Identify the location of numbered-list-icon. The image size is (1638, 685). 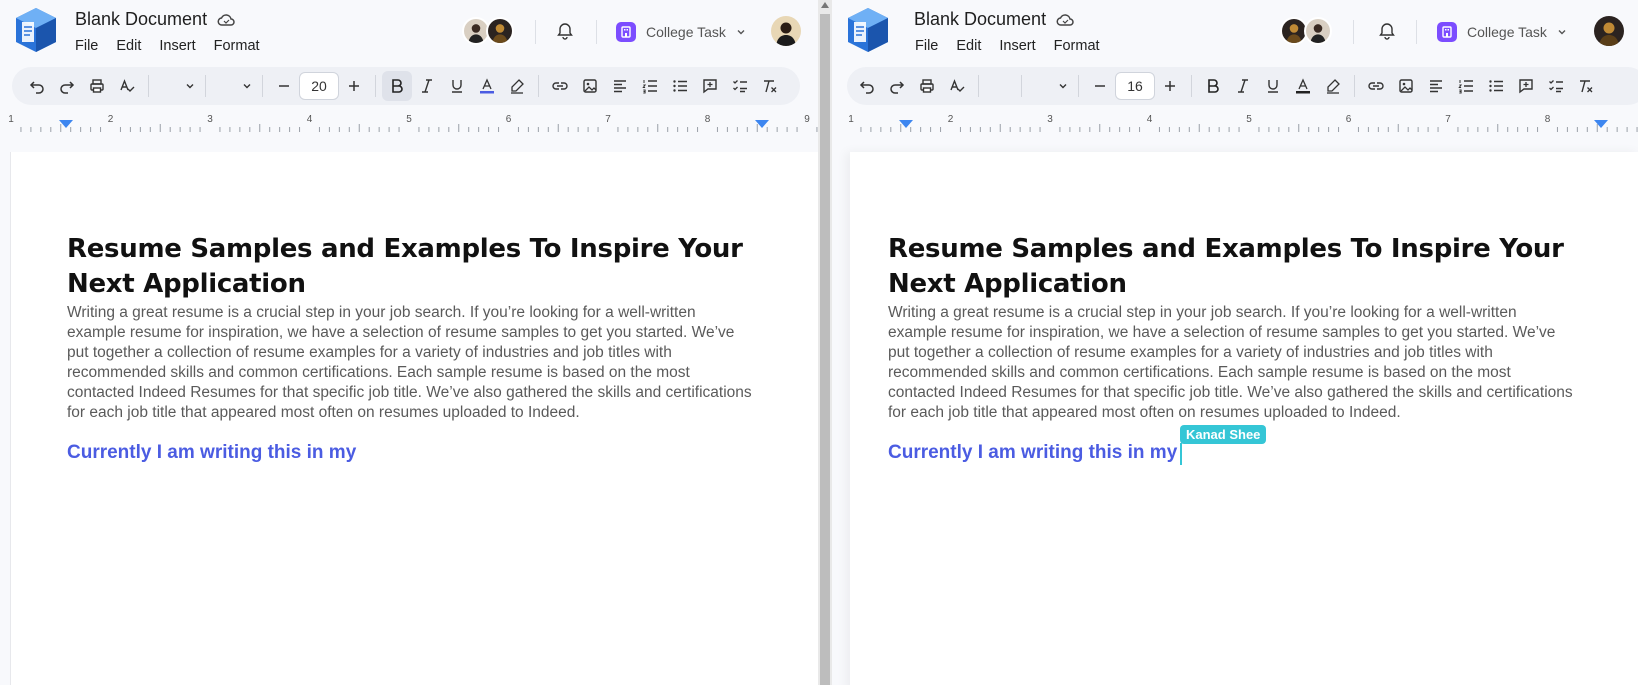
(1465, 87).